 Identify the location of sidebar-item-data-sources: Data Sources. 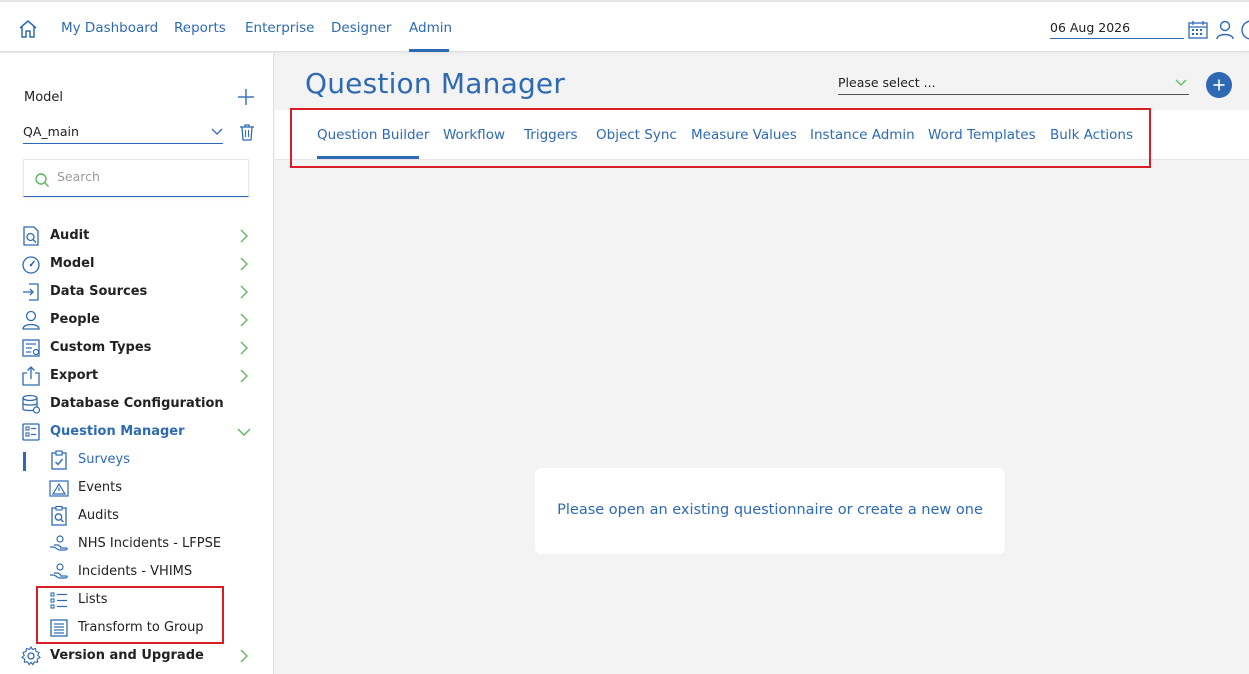
(137, 292).